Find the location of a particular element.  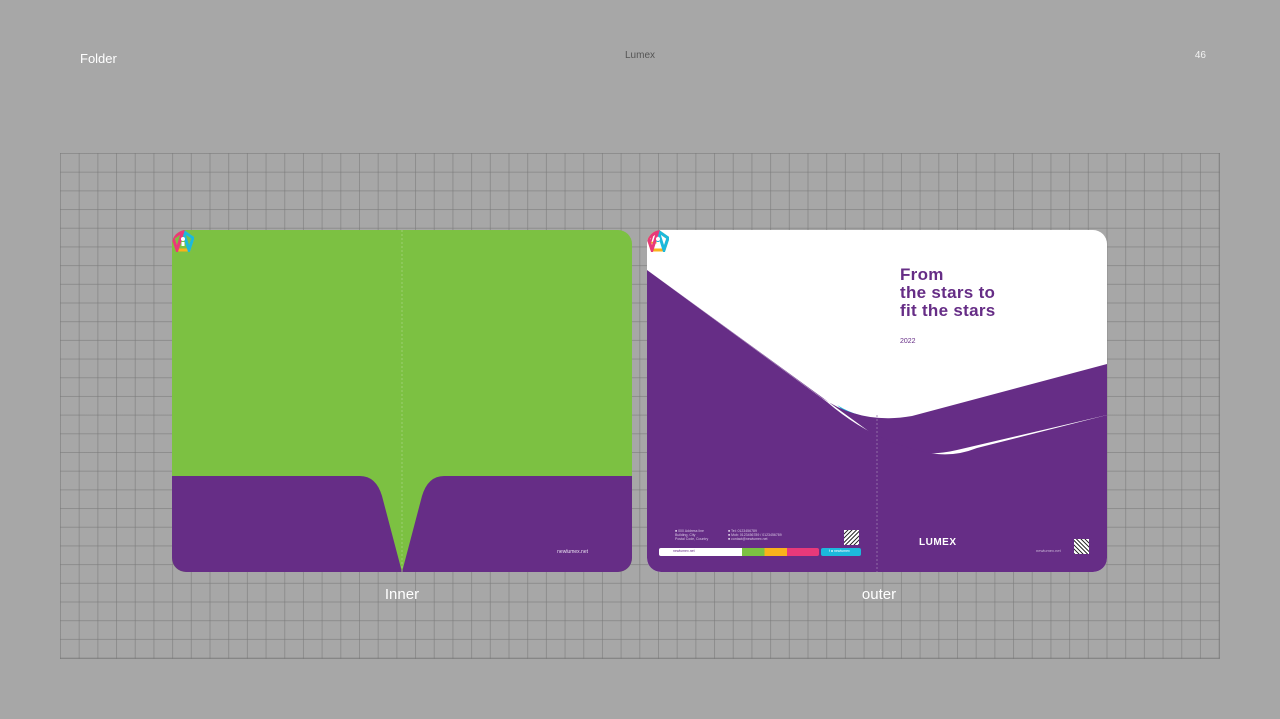

brand-header: Lumex is located at coordinates (639, 55).